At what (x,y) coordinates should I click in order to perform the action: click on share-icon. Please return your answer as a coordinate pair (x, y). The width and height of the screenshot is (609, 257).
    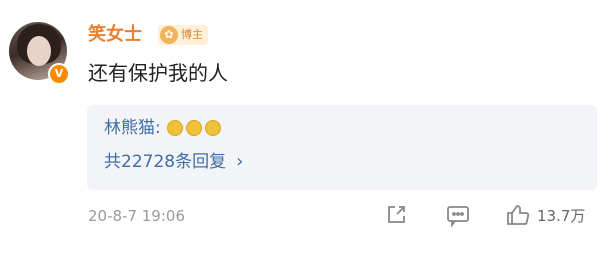
    Looking at the image, I should click on (396, 214).